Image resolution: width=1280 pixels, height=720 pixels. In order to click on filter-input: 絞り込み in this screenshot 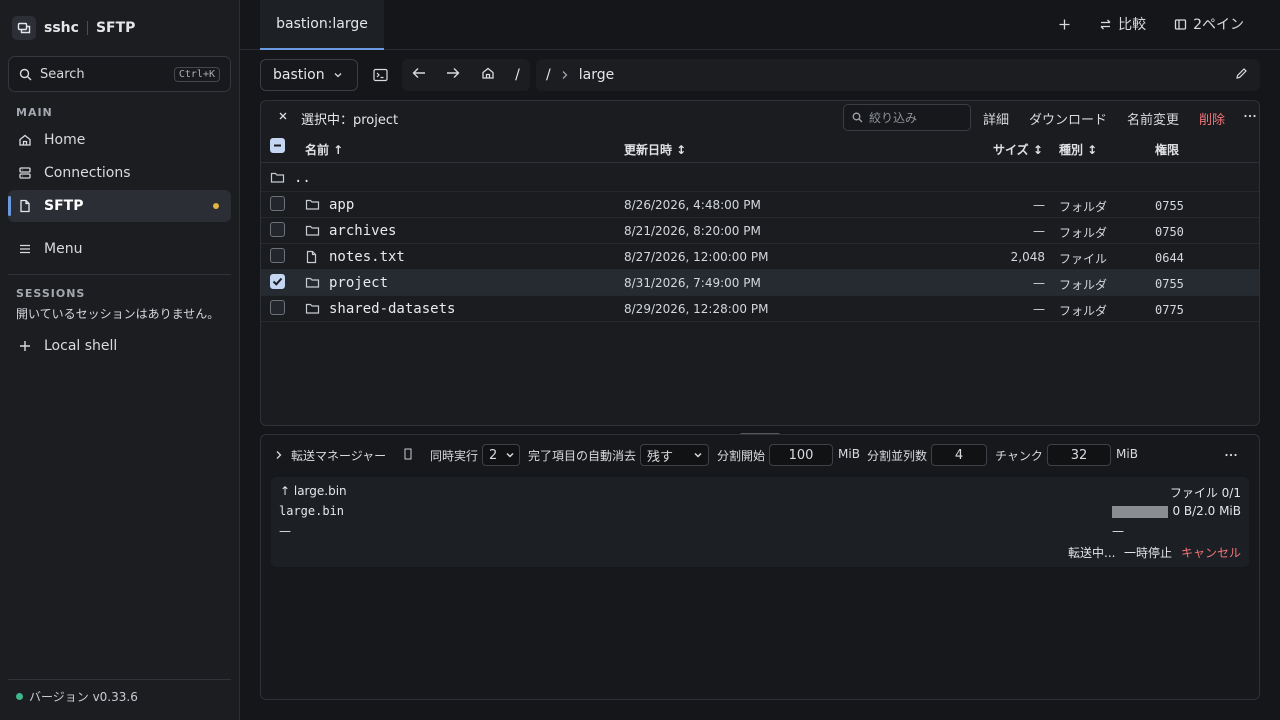, I will do `click(907, 117)`.